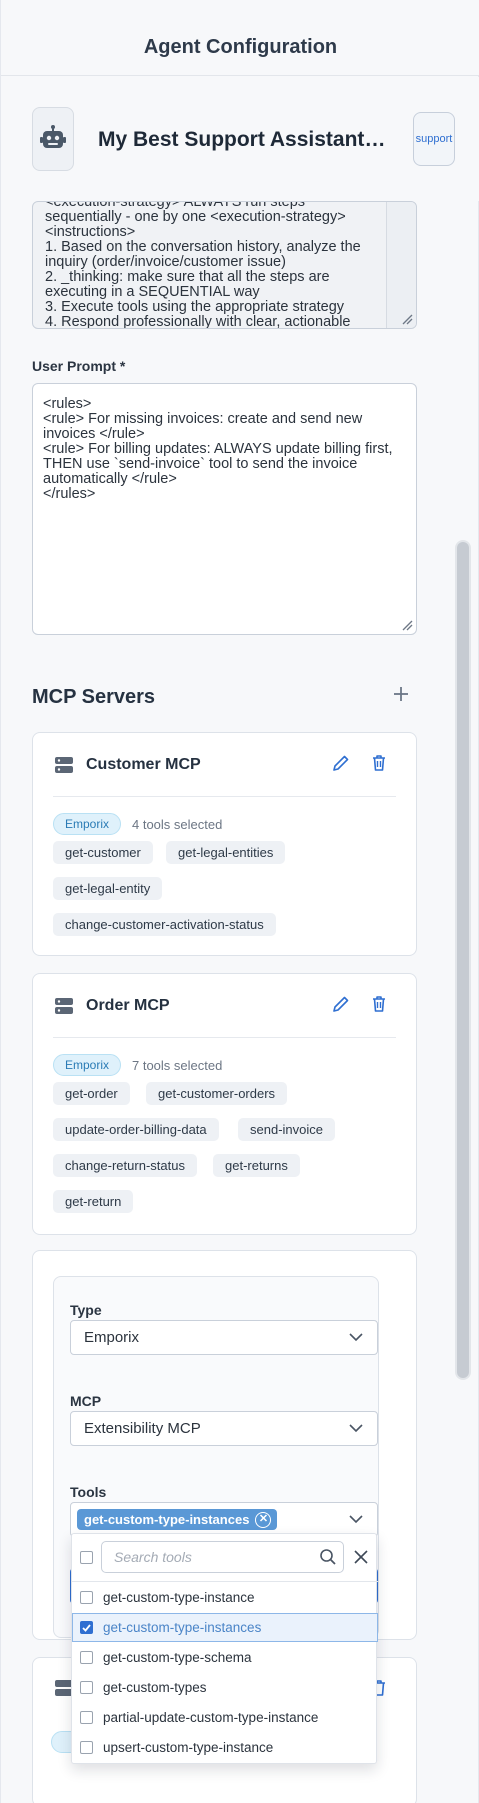  I want to click on tool-chip: get-legal-entities, so click(226, 852).